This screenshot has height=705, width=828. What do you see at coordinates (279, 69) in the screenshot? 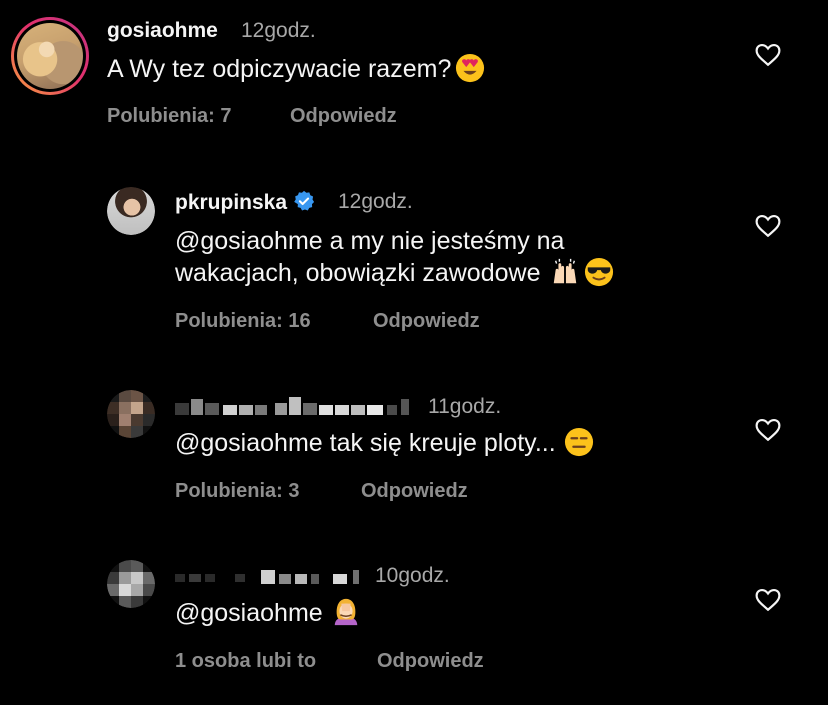
I see `comment-text-body: A Wy tez odpiczywacie razem?` at bounding box center [279, 69].